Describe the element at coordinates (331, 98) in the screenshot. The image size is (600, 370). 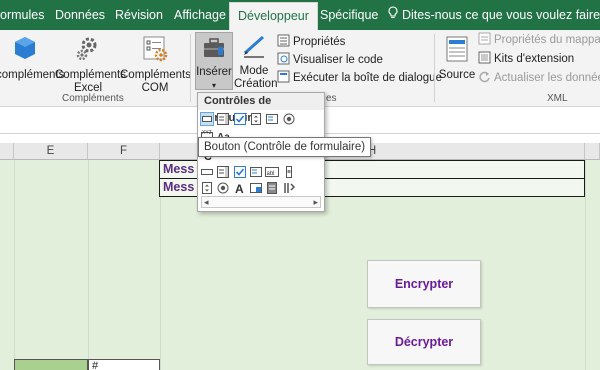
I see `group-label-controles: es` at that location.